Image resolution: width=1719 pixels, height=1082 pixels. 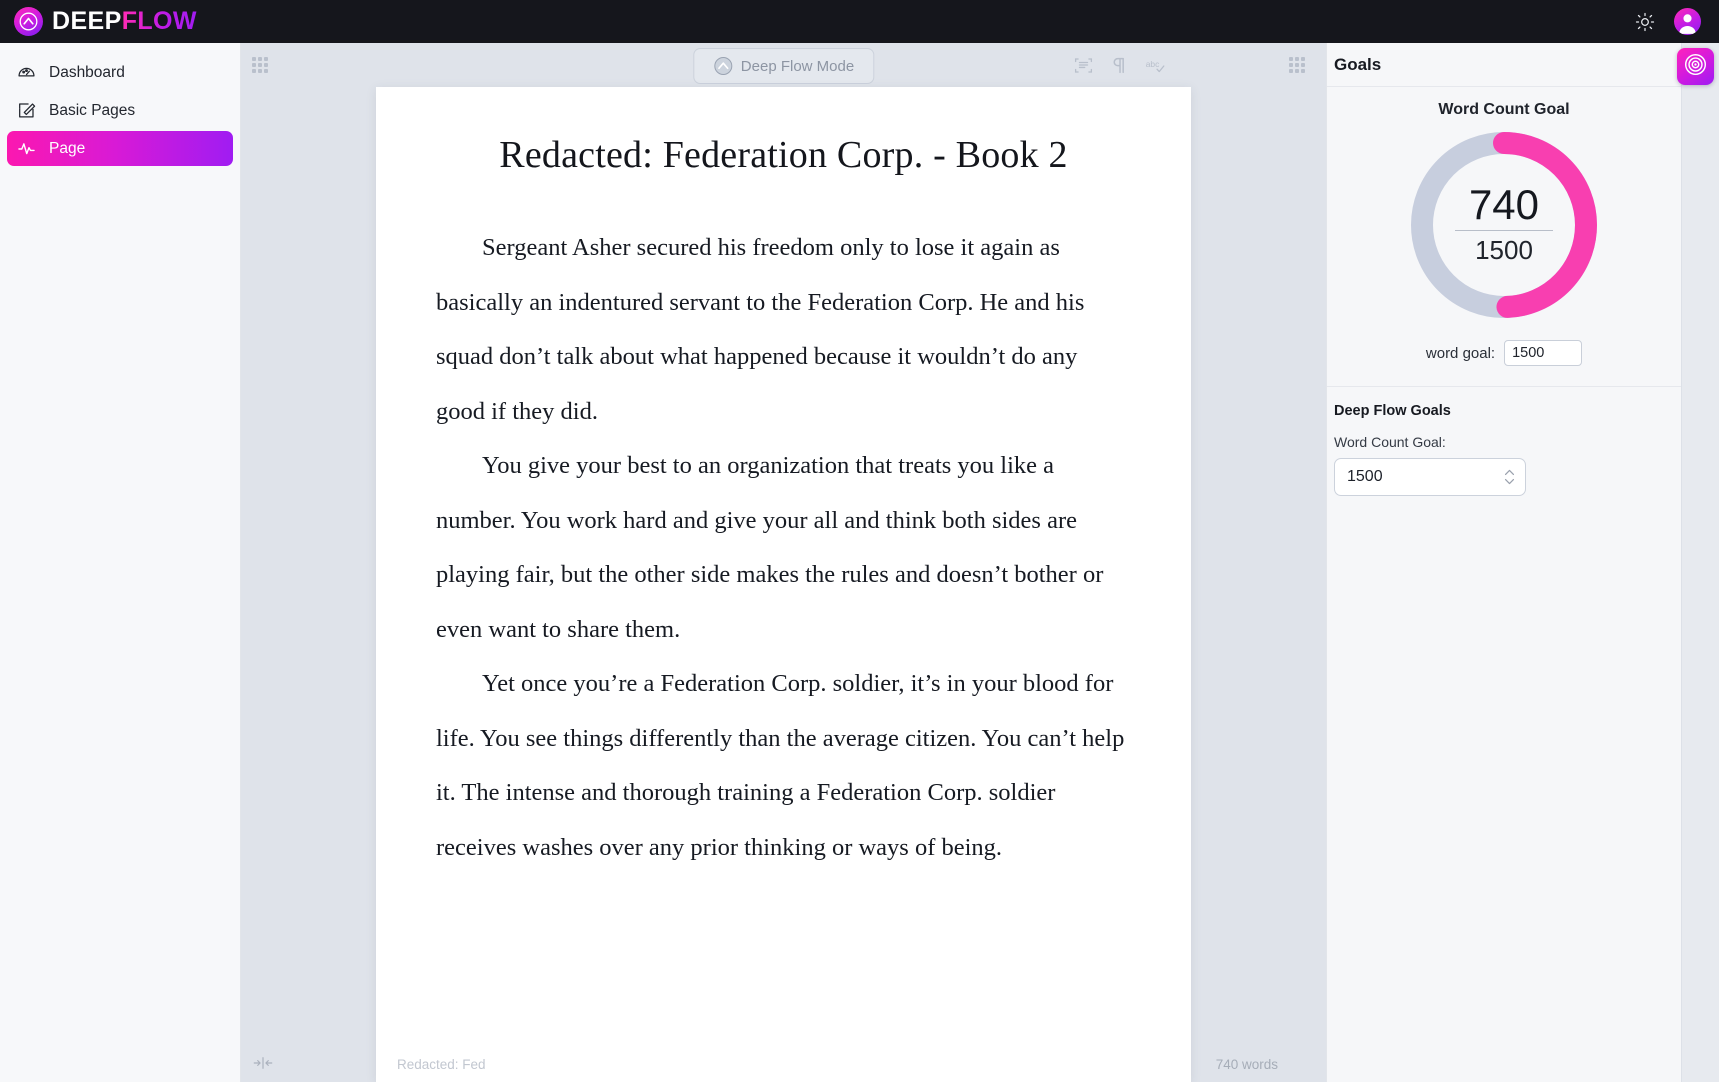 I want to click on target-rings-icon, so click(x=1695, y=67).